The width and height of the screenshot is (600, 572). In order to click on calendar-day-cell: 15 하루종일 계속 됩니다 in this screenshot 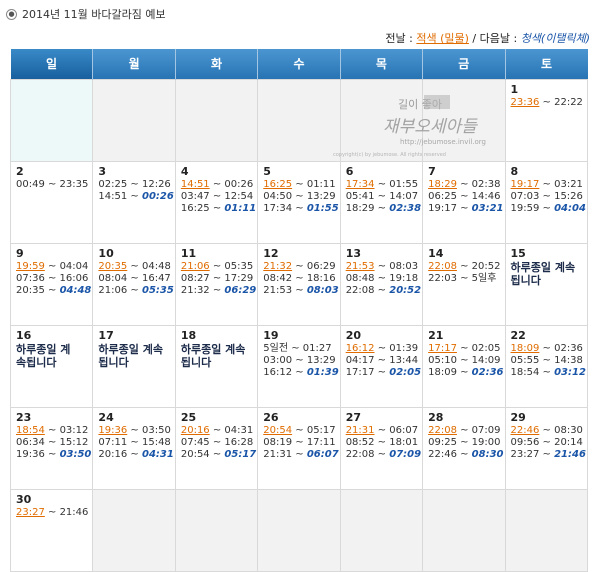, I will do `click(546, 284)`.